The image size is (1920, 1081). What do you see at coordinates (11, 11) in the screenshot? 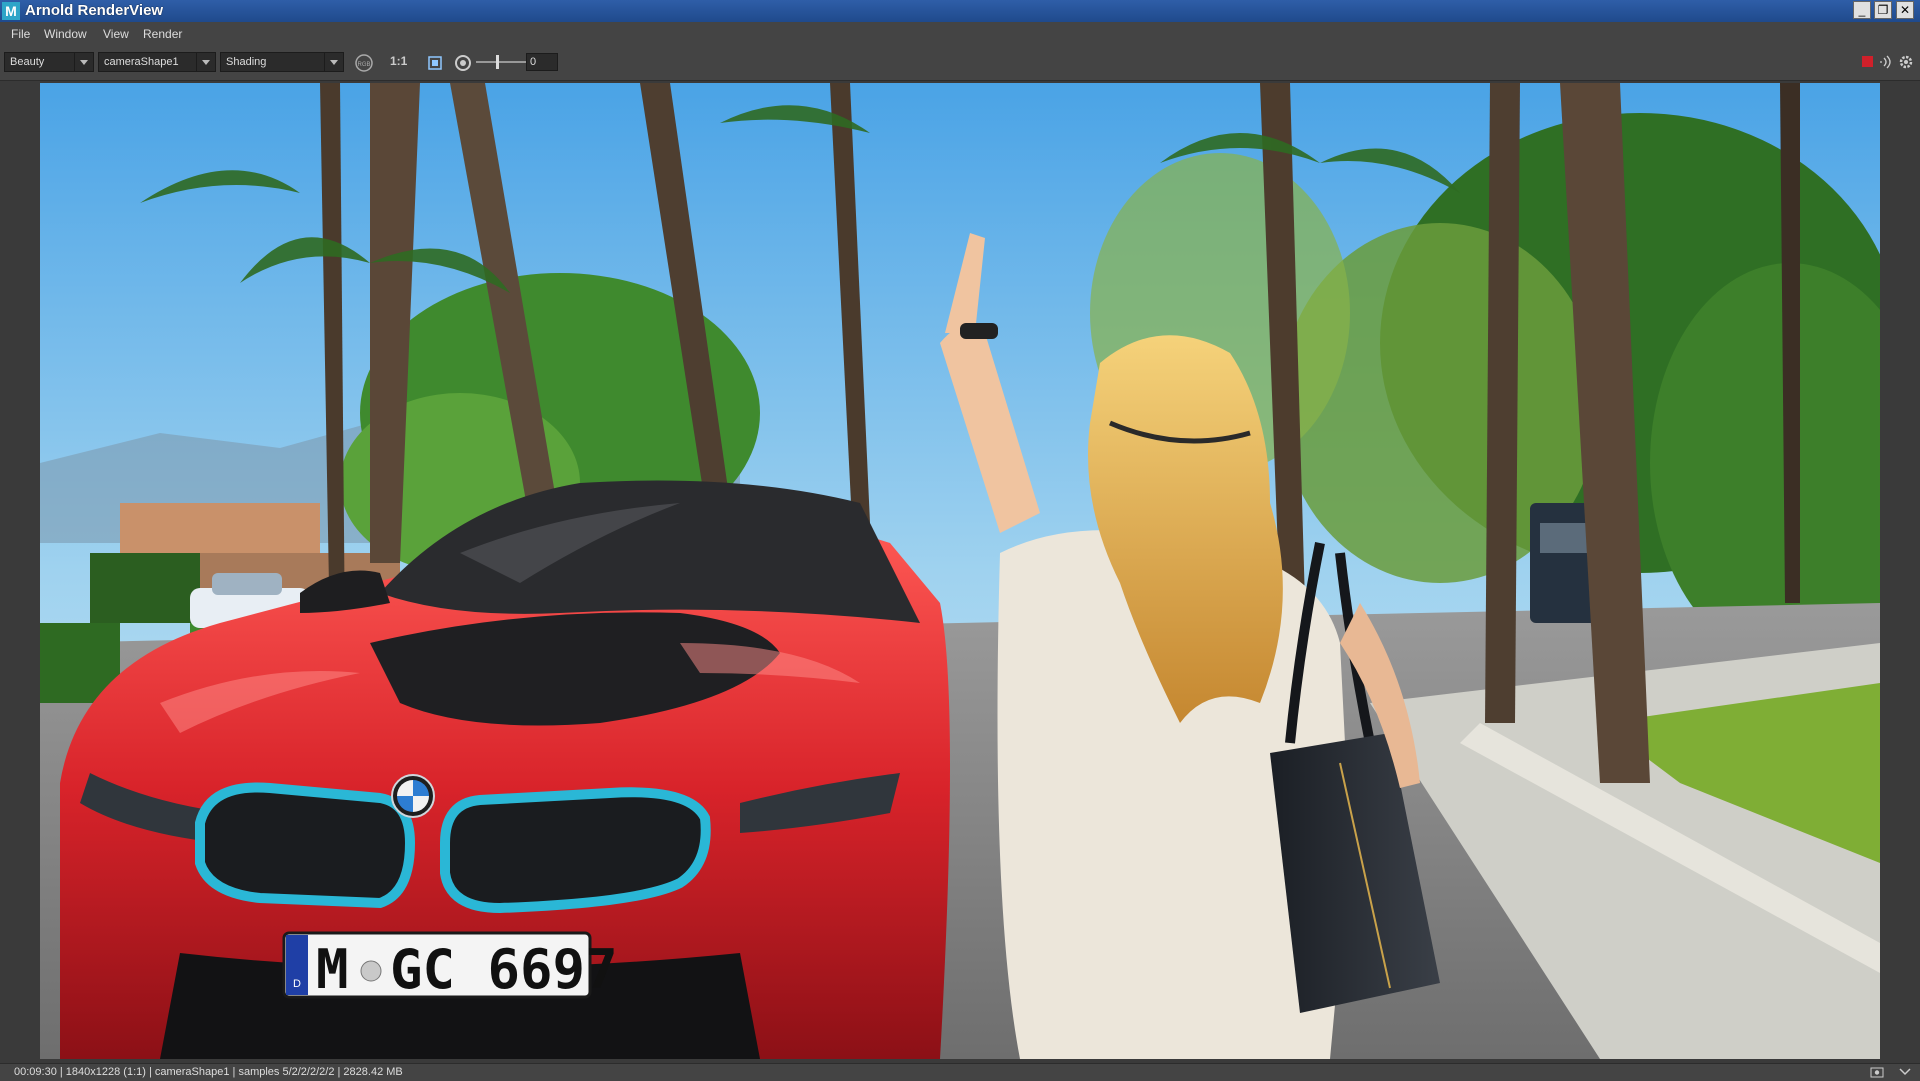
I see `maya-app-icon: M` at bounding box center [11, 11].